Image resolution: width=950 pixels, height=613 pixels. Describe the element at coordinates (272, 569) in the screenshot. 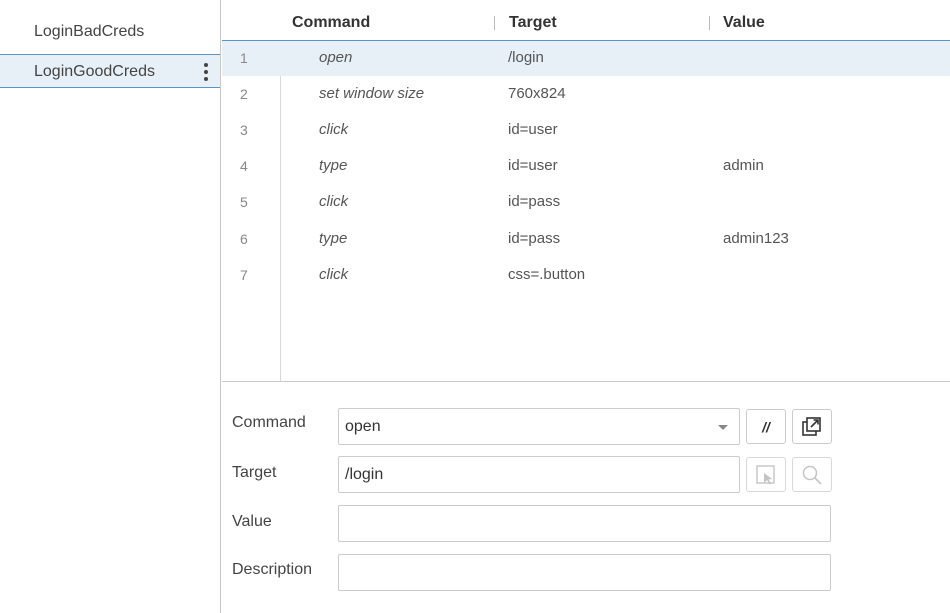

I see `description-label: Description` at that location.